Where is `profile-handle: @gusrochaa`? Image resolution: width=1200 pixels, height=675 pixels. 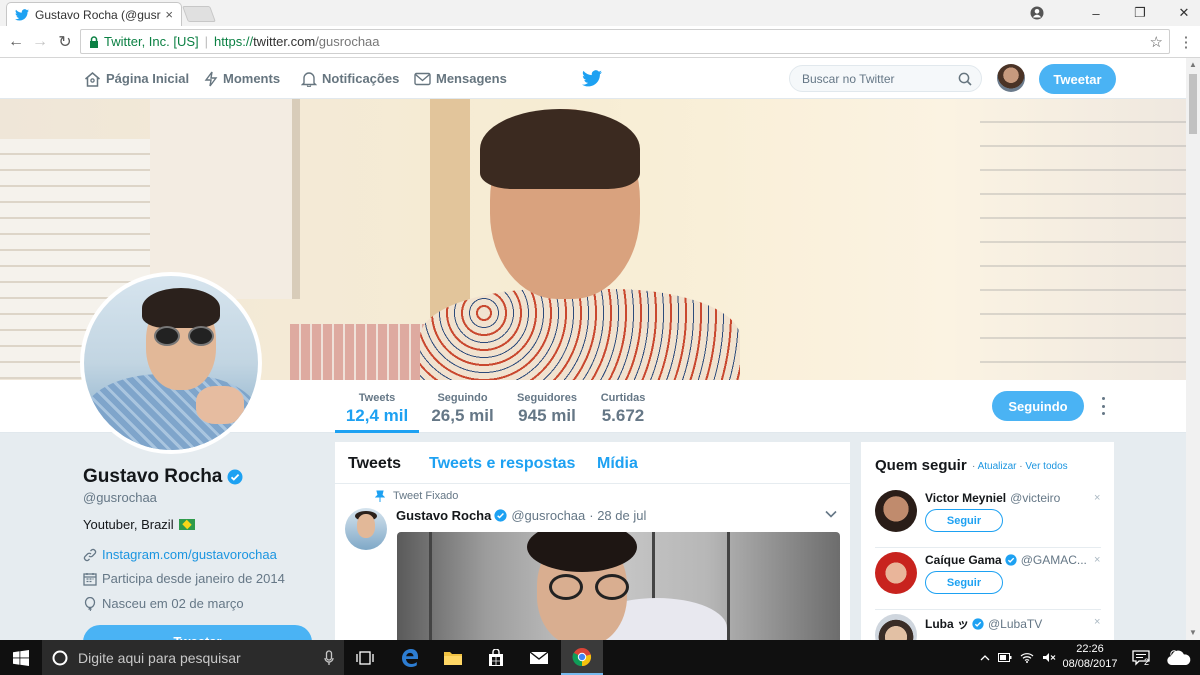
profile-handle: @gusrochaa is located at coordinates (120, 497).